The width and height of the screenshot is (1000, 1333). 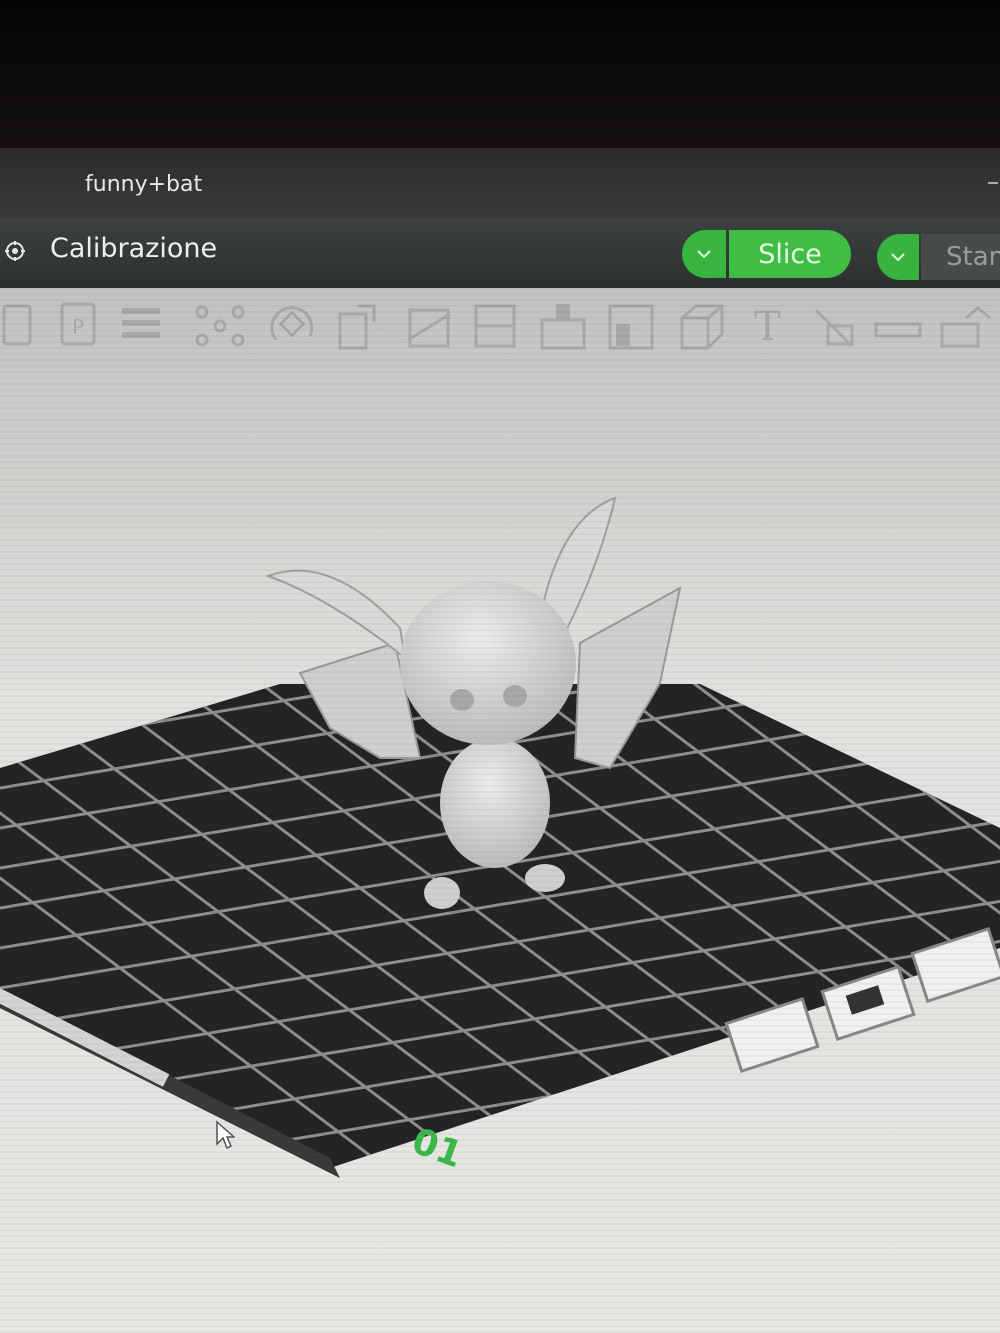 What do you see at coordinates (15, 251) in the screenshot?
I see `calibration-icon` at bounding box center [15, 251].